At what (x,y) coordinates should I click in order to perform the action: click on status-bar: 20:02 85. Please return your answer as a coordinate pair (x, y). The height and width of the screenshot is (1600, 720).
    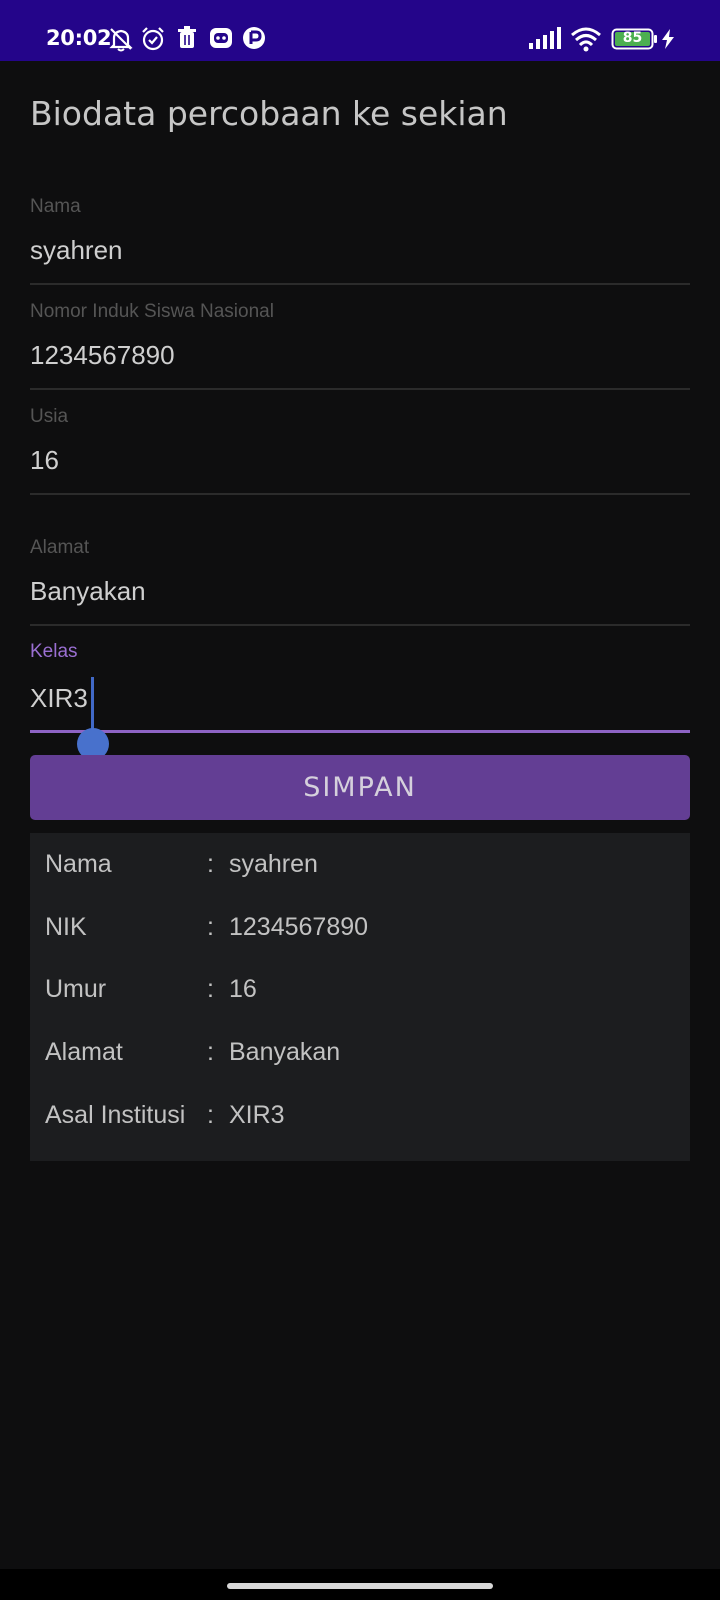
    Looking at the image, I should click on (360, 30).